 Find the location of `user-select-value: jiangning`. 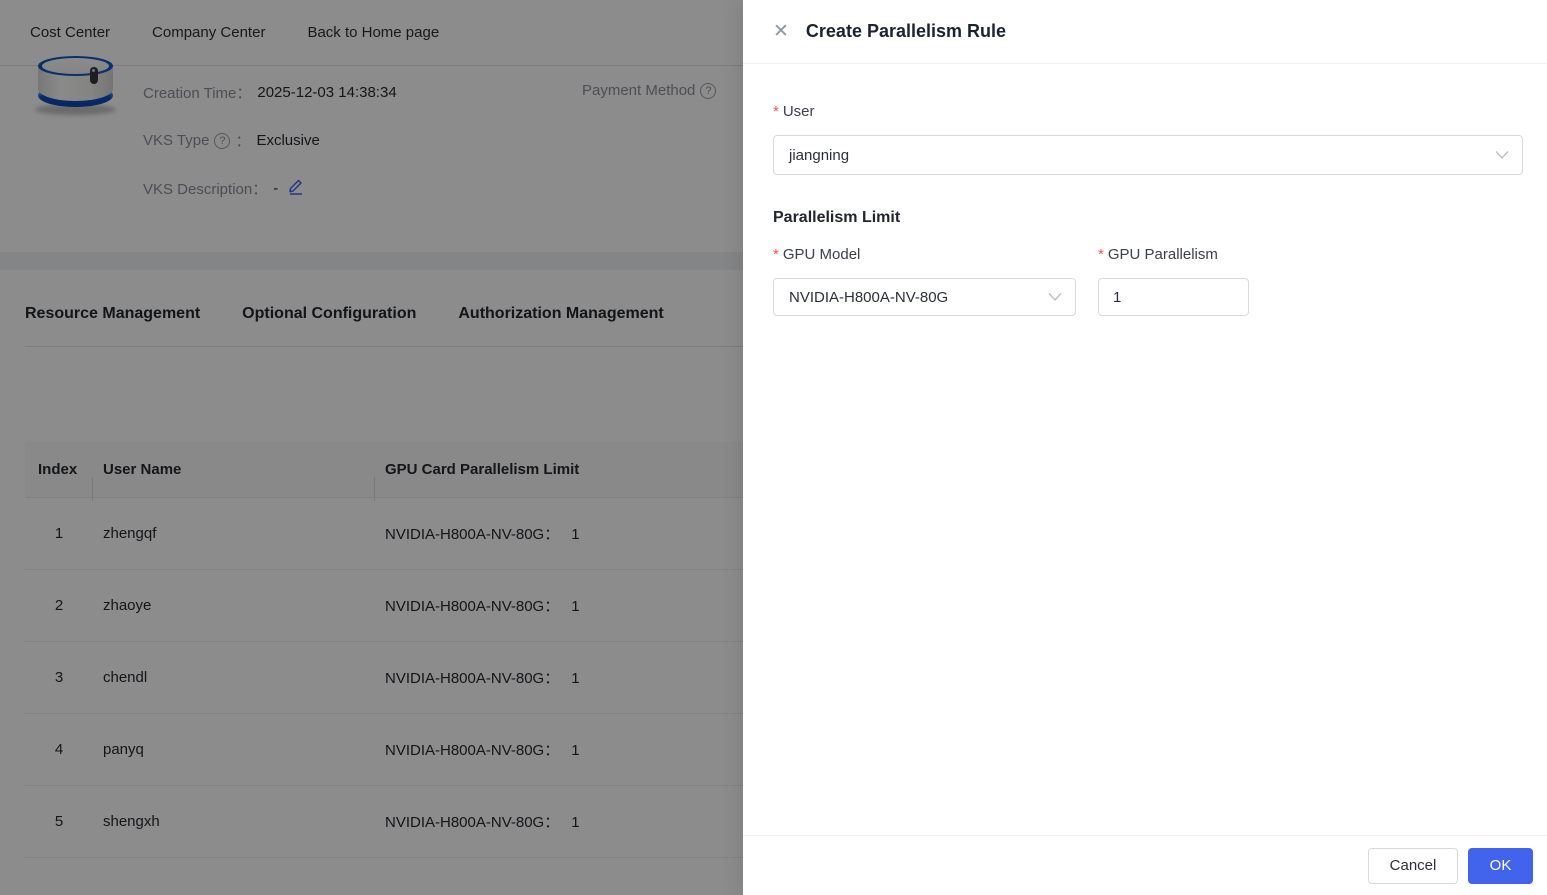

user-select-value: jiangning is located at coordinates (819, 155).